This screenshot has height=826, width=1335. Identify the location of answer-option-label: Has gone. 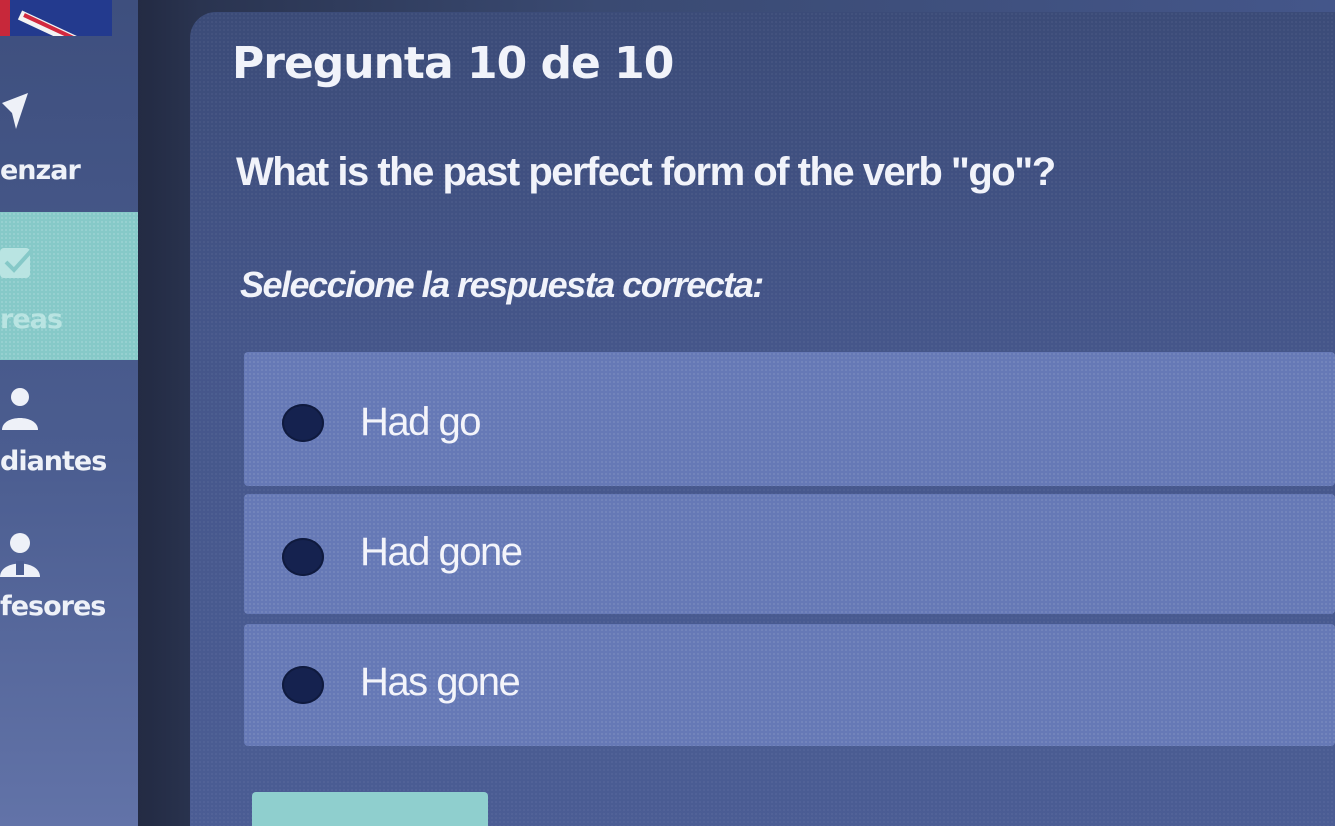
(440, 682).